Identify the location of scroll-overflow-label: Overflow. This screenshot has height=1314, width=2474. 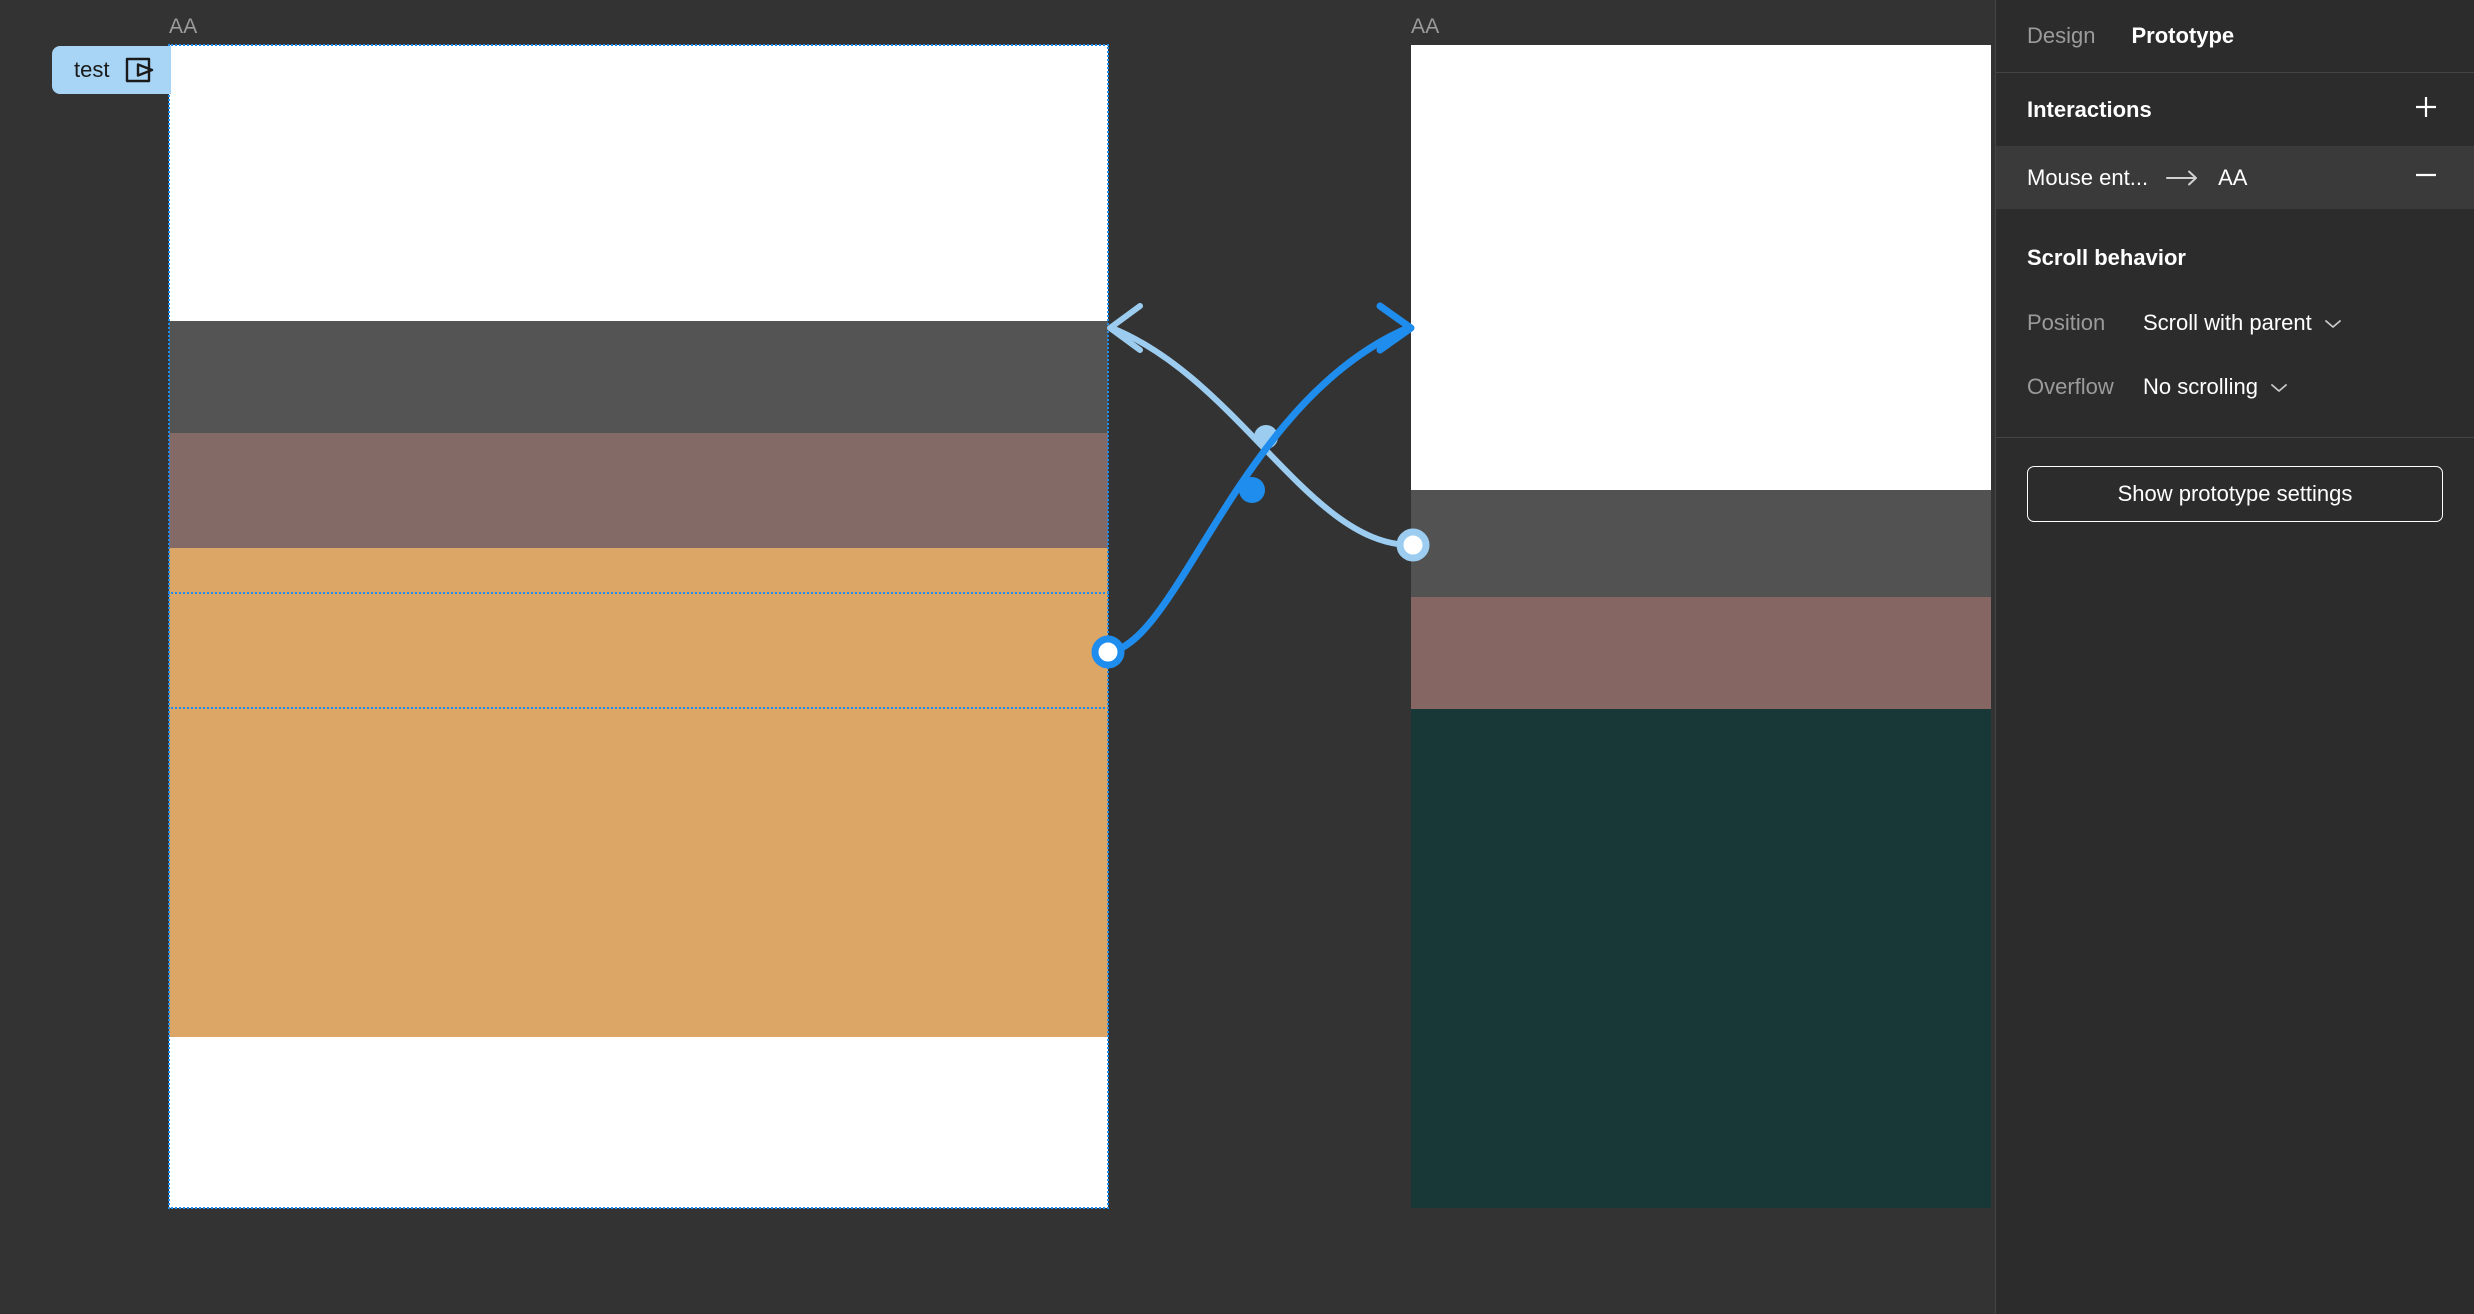
(2070, 386).